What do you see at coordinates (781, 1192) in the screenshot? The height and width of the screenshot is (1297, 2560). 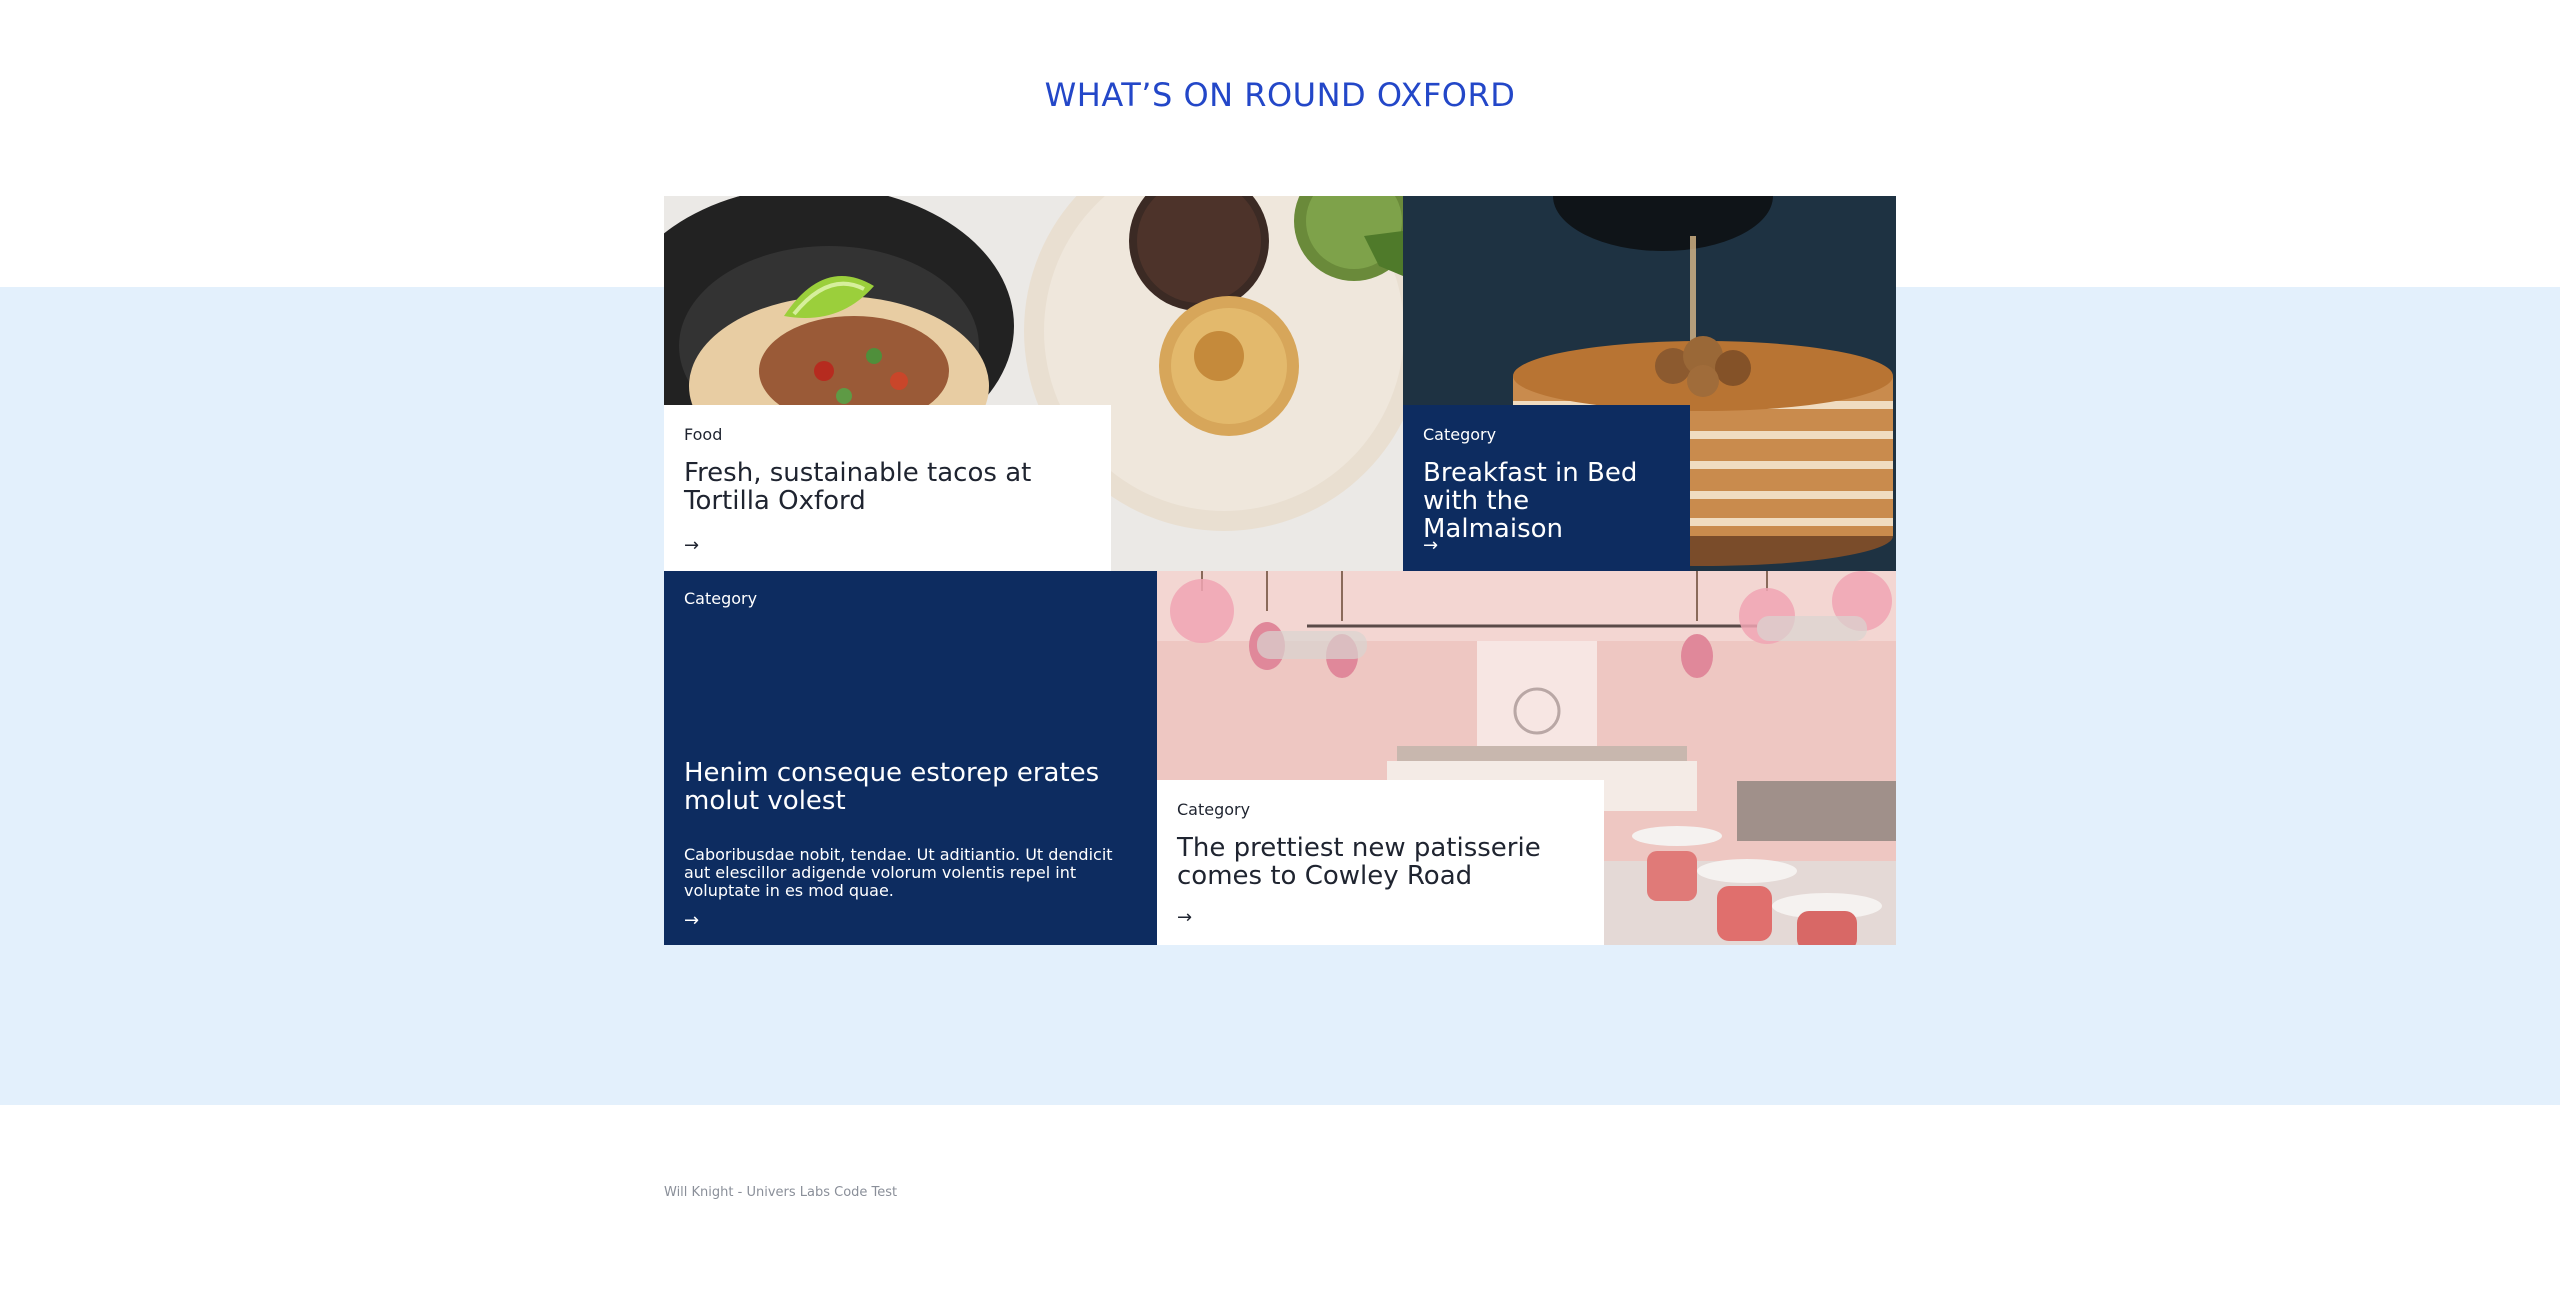 I see `footer-credit: Will Knight - Univers Labs Code Test` at bounding box center [781, 1192].